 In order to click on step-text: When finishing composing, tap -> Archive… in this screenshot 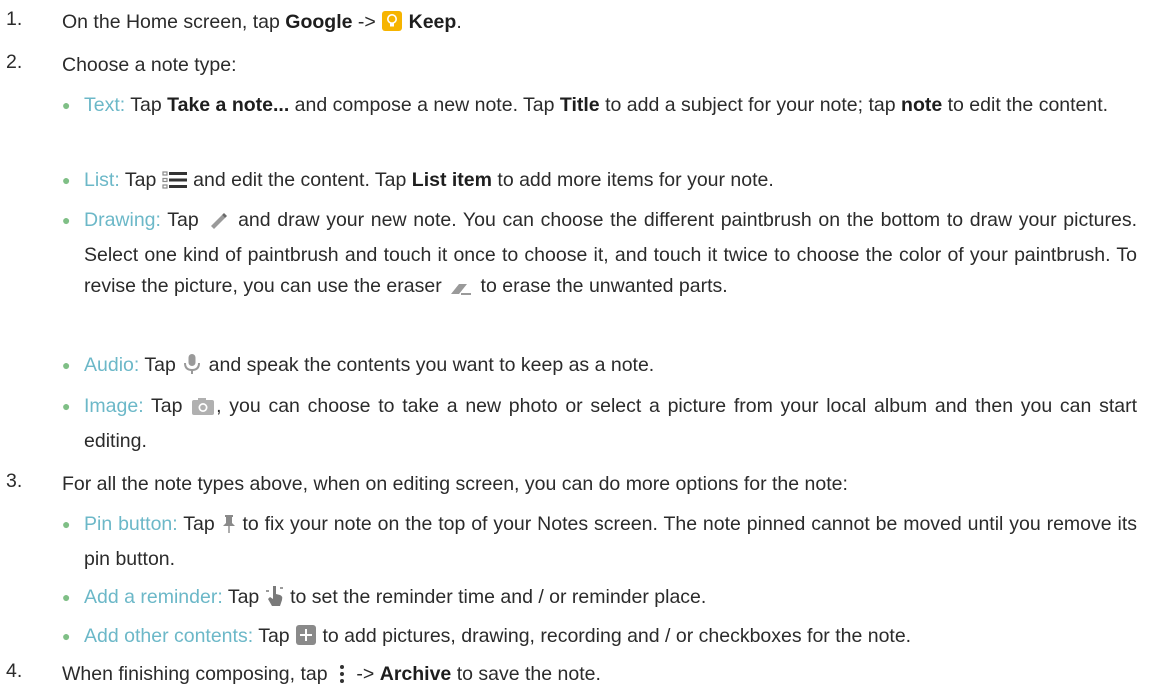, I will do `click(599, 676)`.